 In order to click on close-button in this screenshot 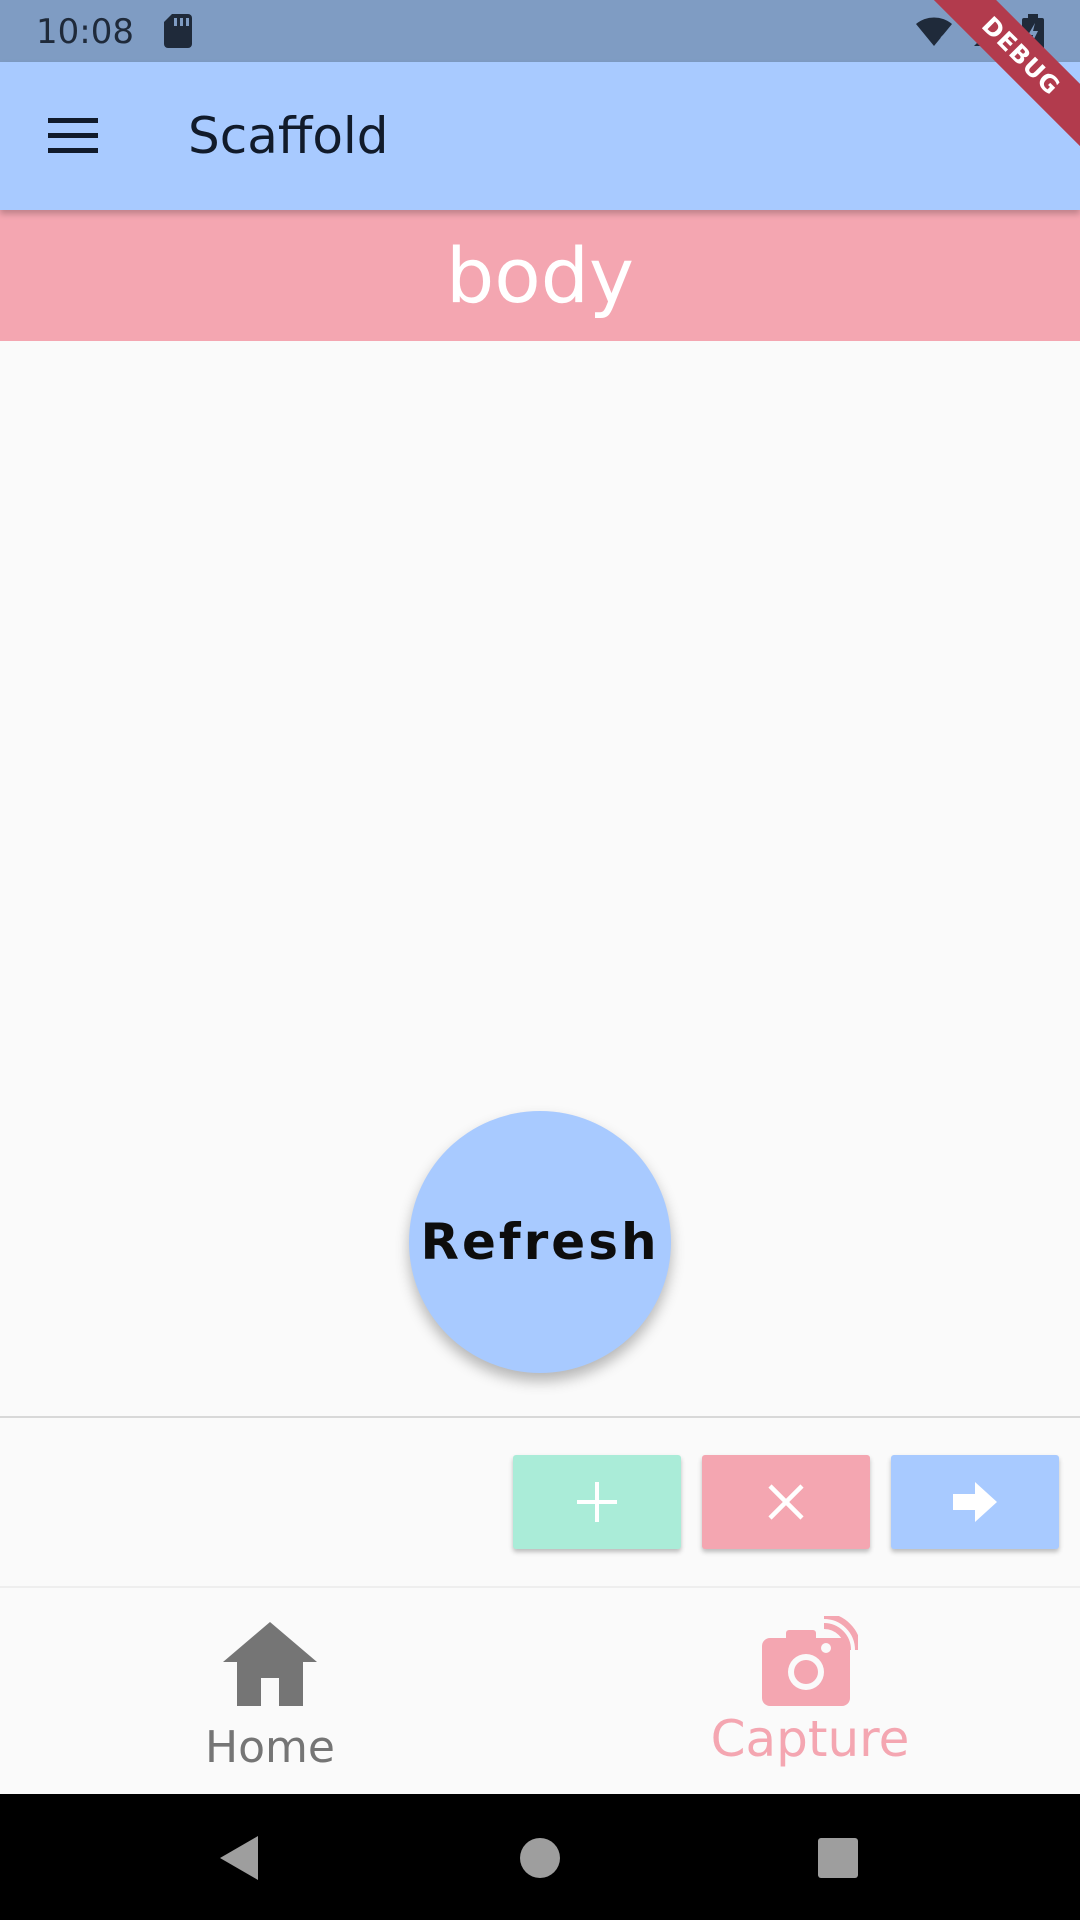, I will do `click(786, 1502)`.